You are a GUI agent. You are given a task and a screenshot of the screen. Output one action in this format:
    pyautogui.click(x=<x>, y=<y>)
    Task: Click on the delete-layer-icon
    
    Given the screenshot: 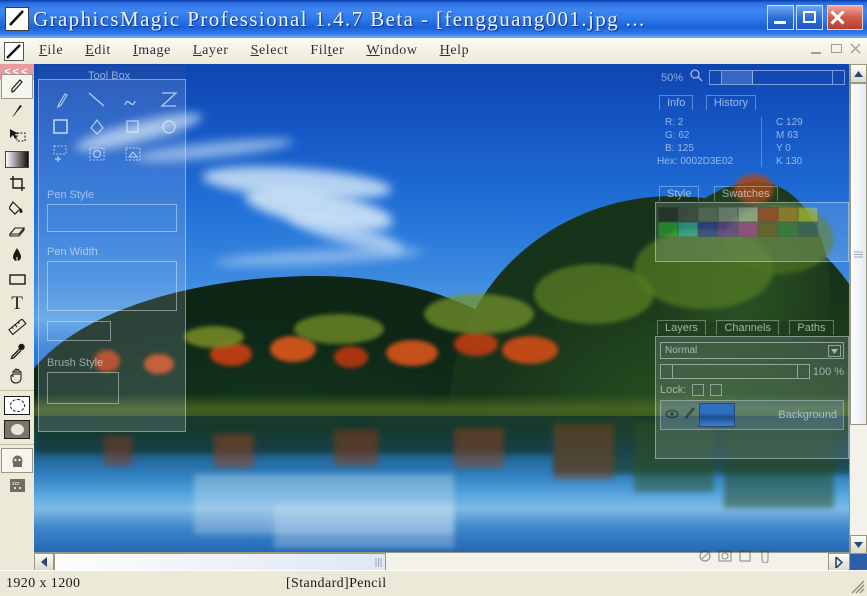 What is the action you would take?
    pyautogui.click(x=765, y=558)
    